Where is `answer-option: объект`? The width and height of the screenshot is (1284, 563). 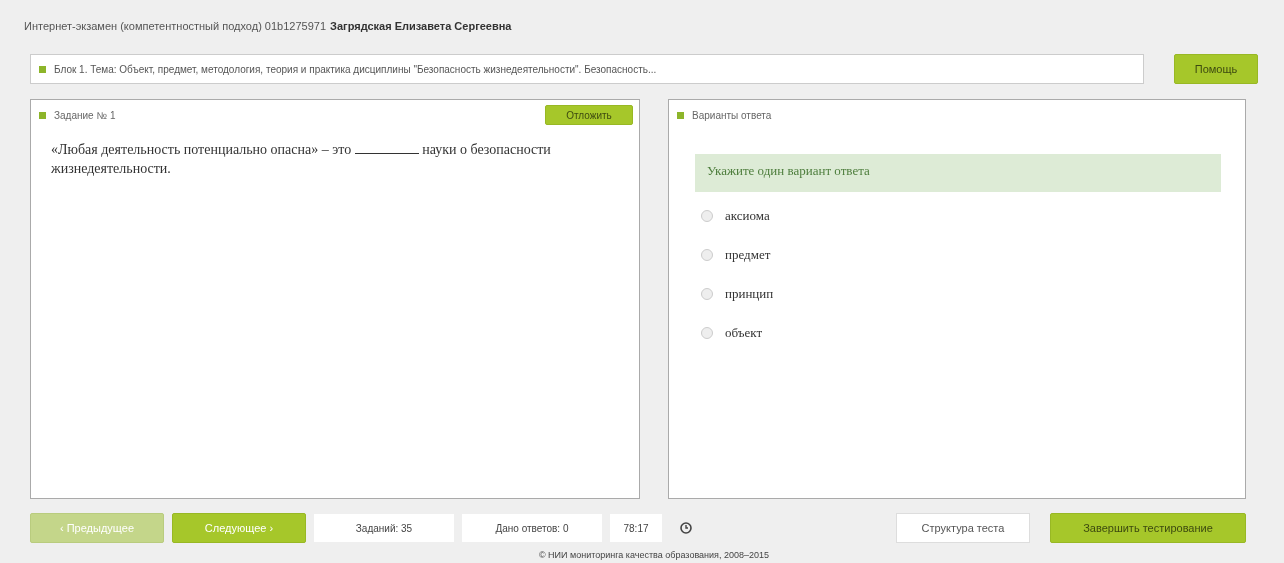 answer-option: объект is located at coordinates (744, 333).